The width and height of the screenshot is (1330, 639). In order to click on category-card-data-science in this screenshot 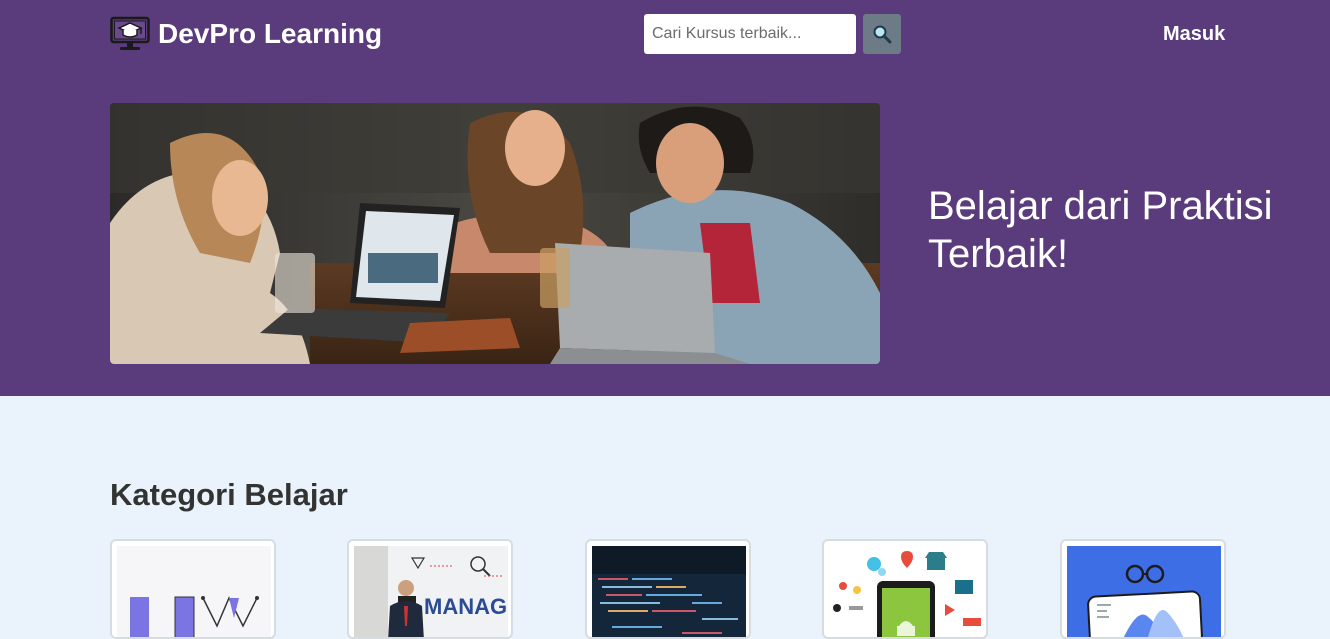, I will do `click(1143, 589)`.